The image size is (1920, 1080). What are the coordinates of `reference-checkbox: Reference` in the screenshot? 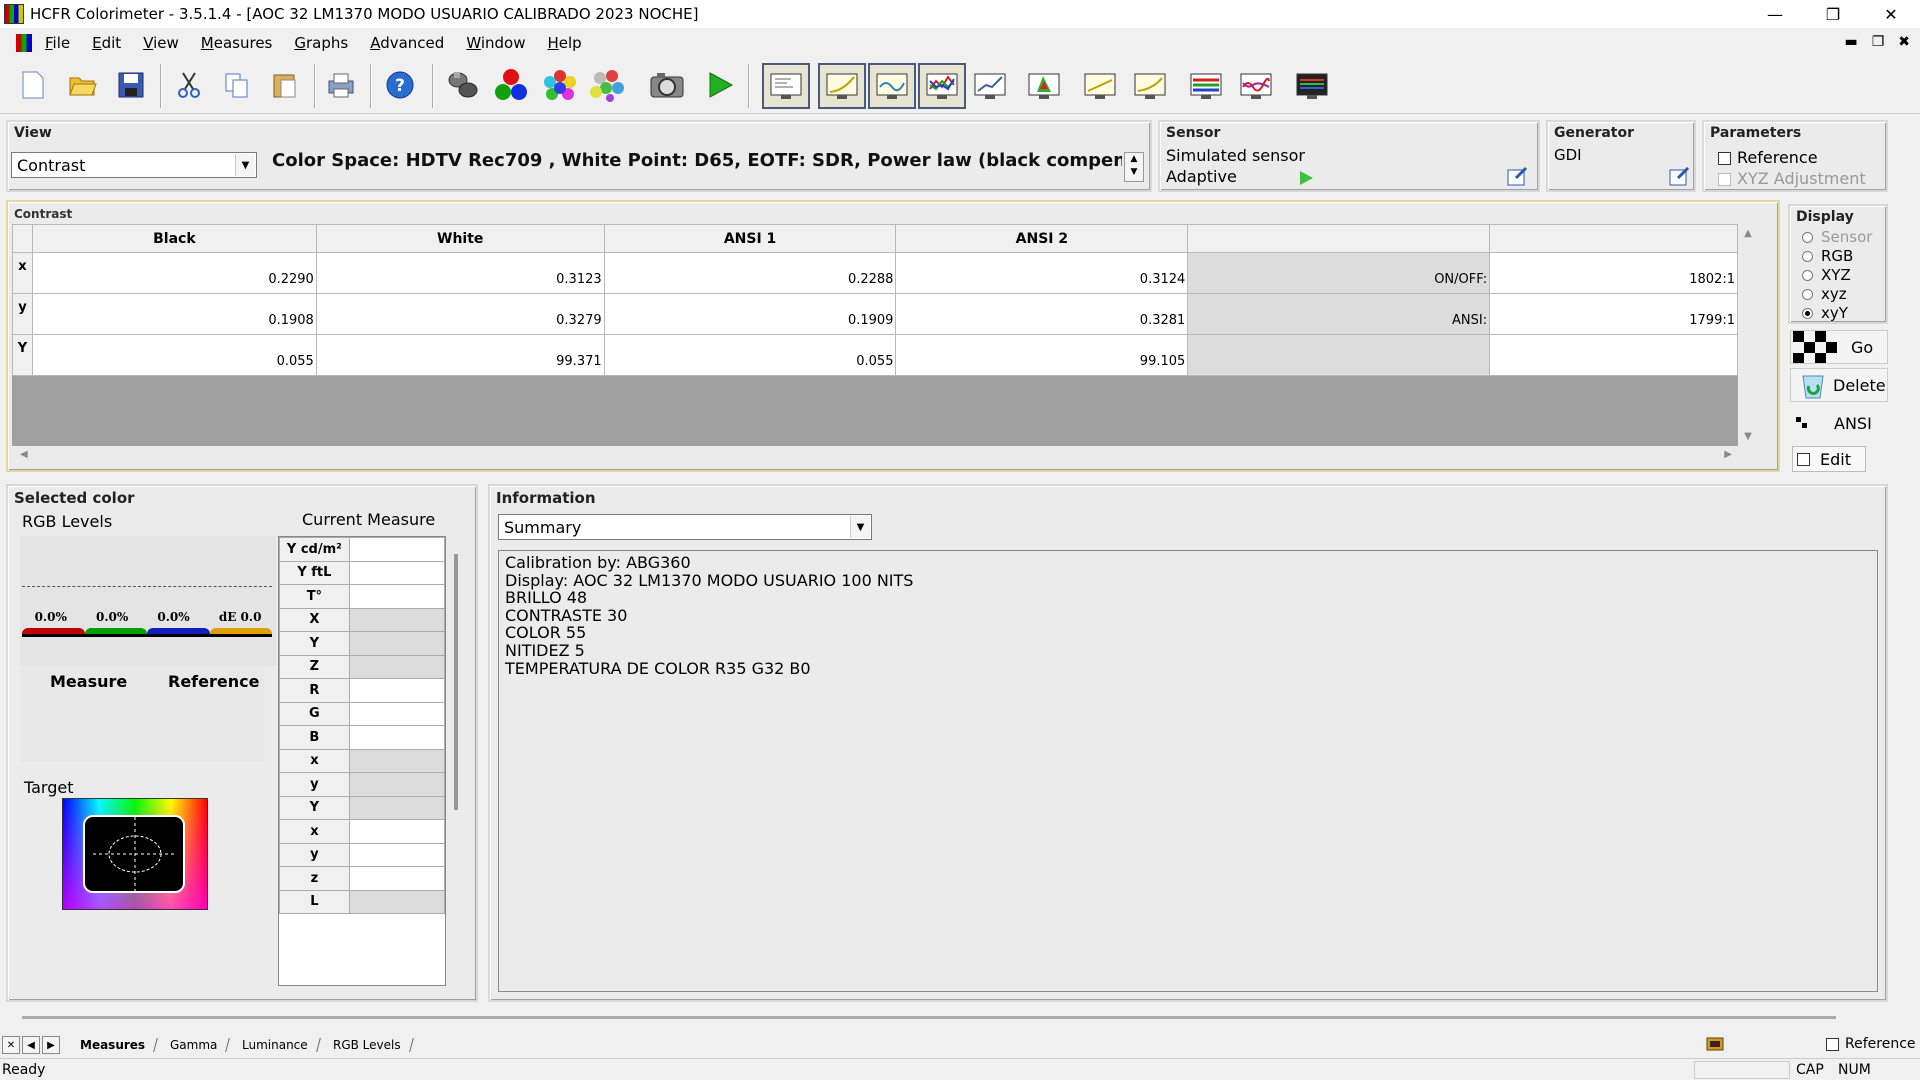 It's located at (1768, 157).